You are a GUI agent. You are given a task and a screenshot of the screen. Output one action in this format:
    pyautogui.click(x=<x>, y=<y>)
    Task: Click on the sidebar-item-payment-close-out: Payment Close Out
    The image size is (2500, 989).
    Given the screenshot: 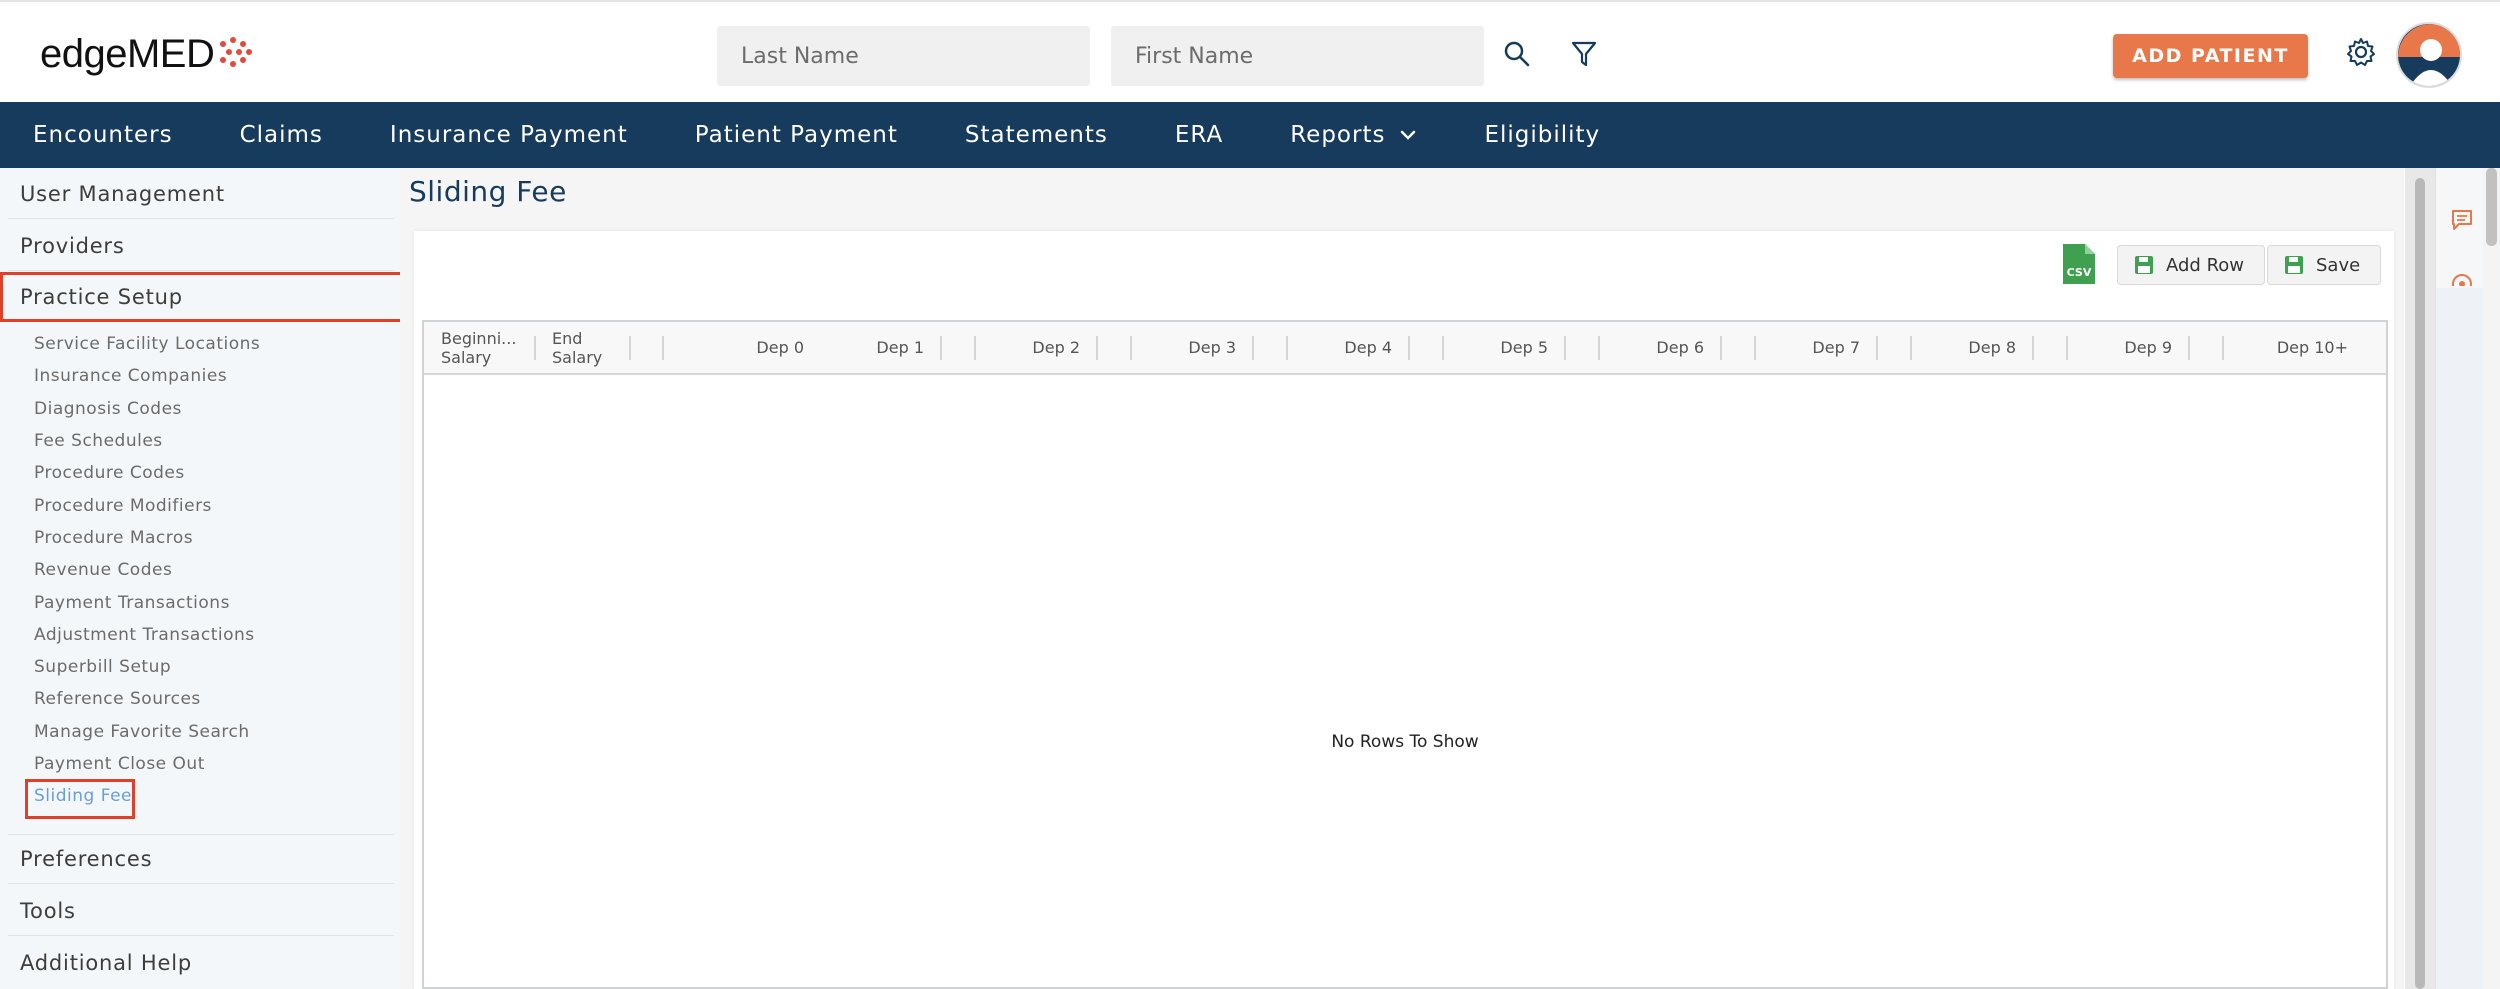 What is the action you would take?
    pyautogui.click(x=119, y=764)
    